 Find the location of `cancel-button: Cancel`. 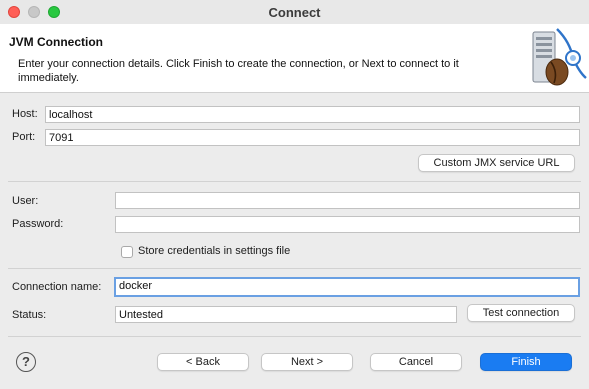

cancel-button: Cancel is located at coordinates (416, 362).